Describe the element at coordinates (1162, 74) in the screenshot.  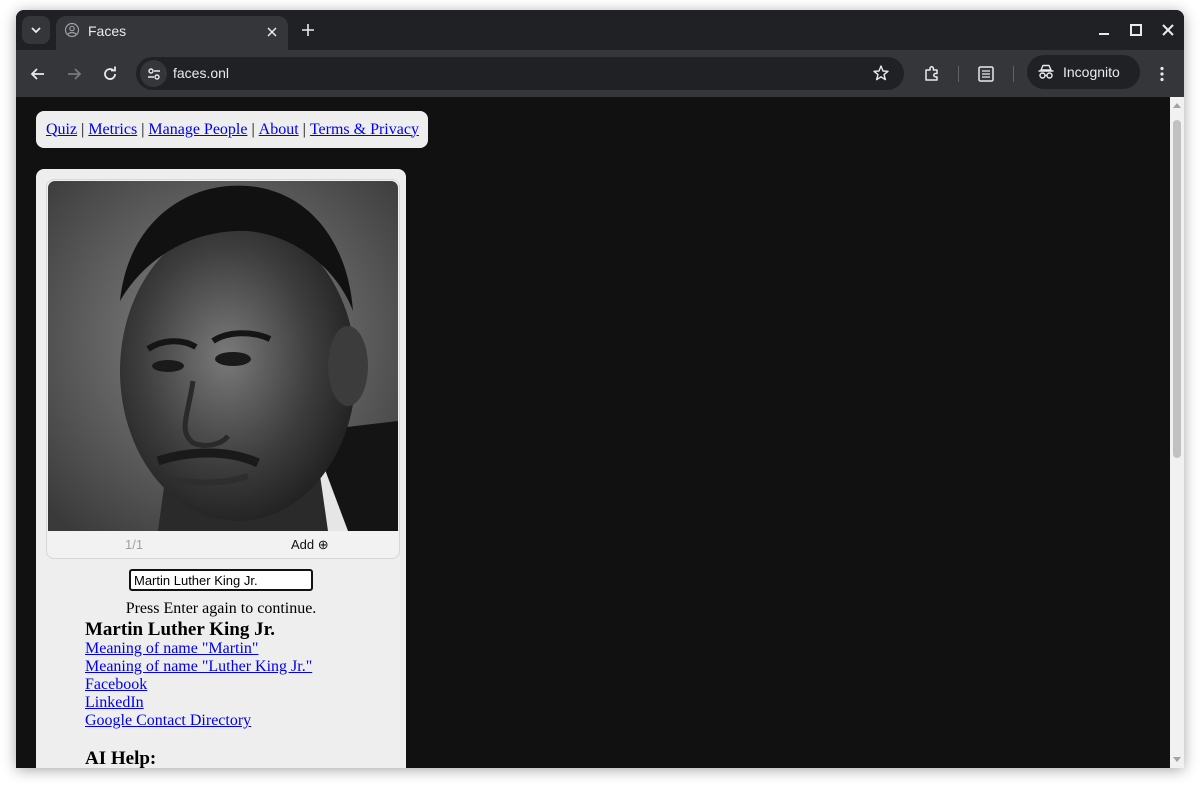
I see `more-menu-icon` at that location.